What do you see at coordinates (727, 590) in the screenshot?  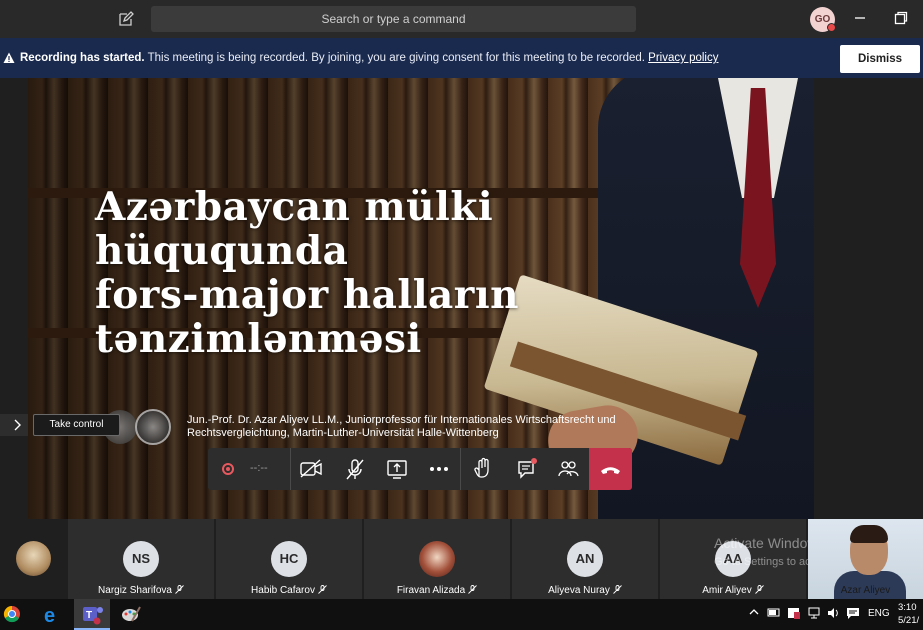 I see `participant-name-text: Amir Aliyev` at bounding box center [727, 590].